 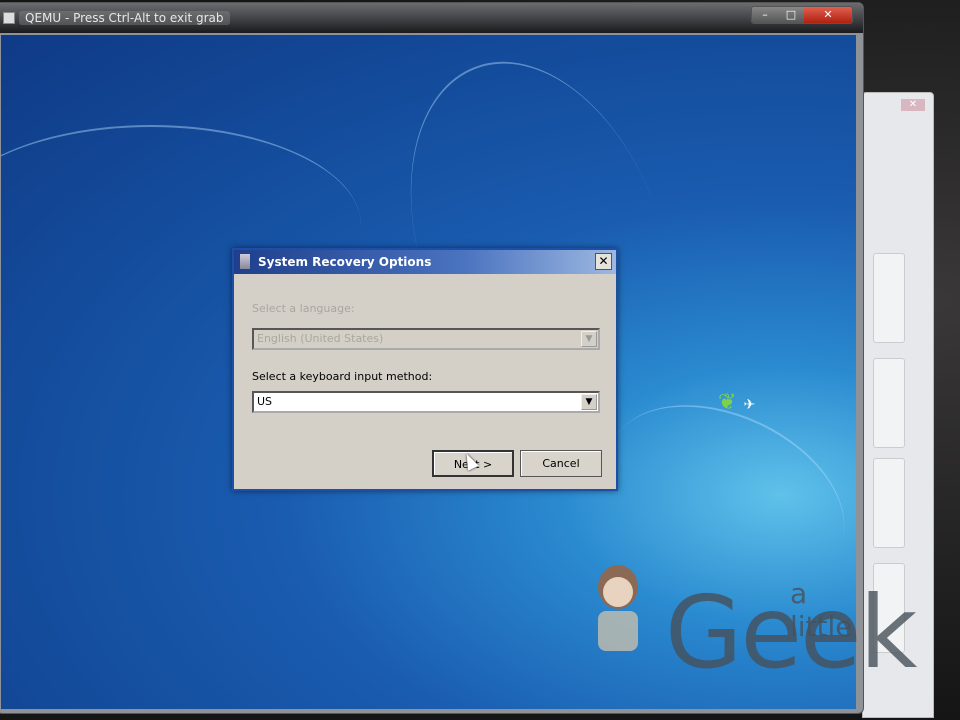 I want to click on keyboard-value: US, so click(x=265, y=401).